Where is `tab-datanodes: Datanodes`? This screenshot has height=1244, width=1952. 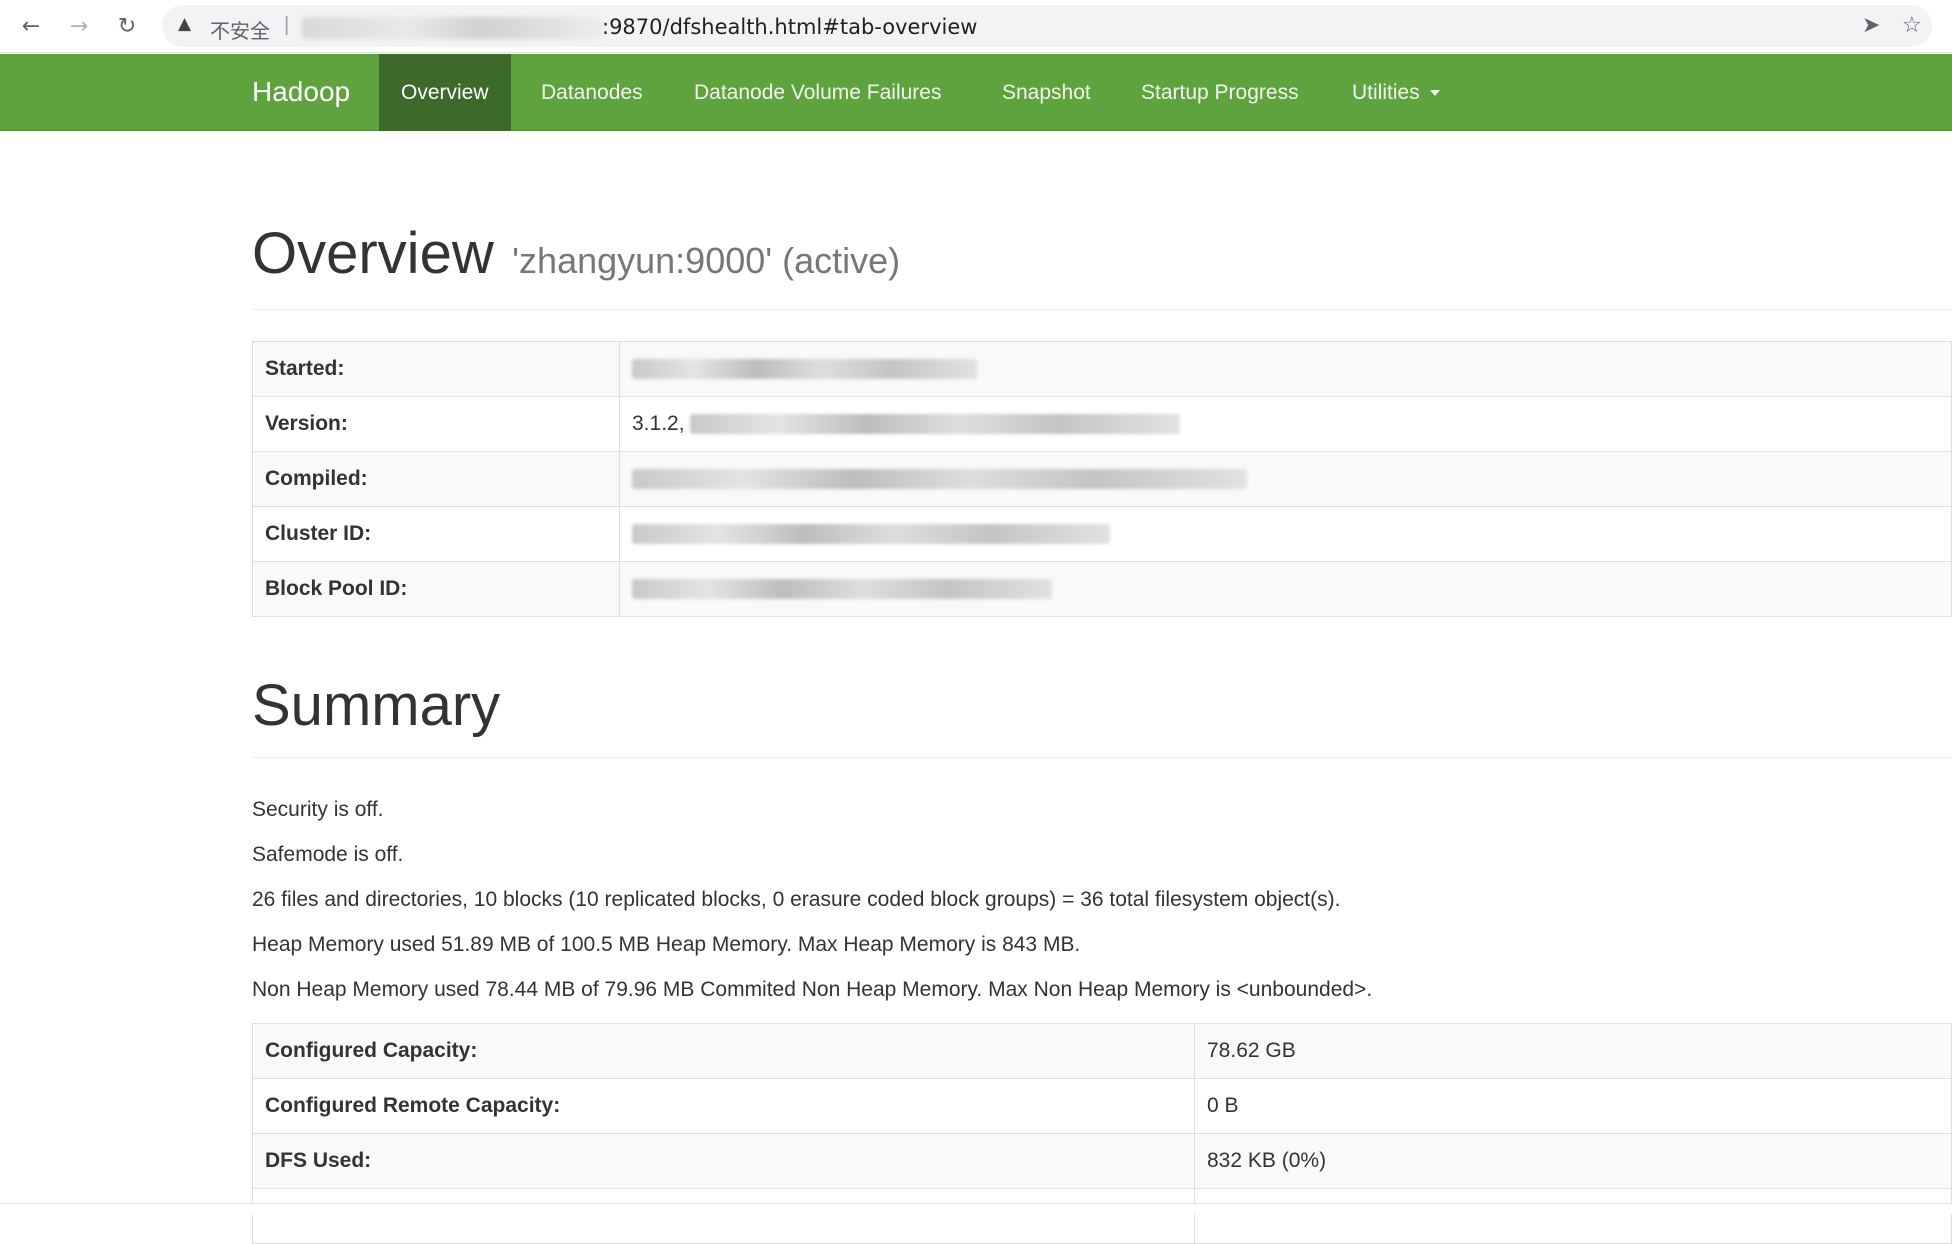 tab-datanodes: Datanodes is located at coordinates (592, 92).